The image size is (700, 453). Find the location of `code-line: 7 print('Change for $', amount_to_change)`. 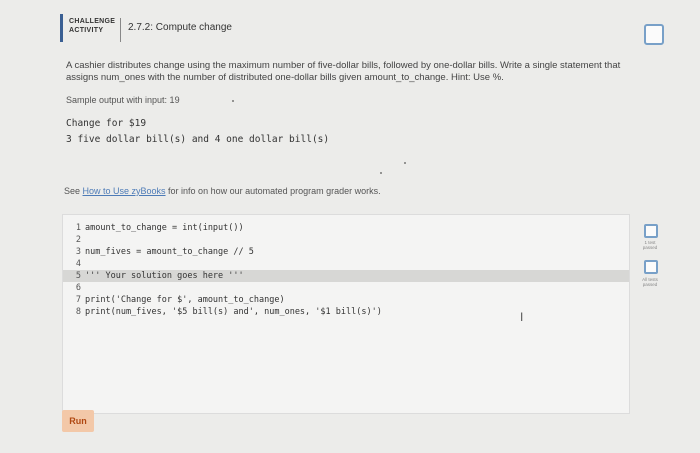

code-line: 7 print('Change for $', amount_to_change) is located at coordinates (346, 300).